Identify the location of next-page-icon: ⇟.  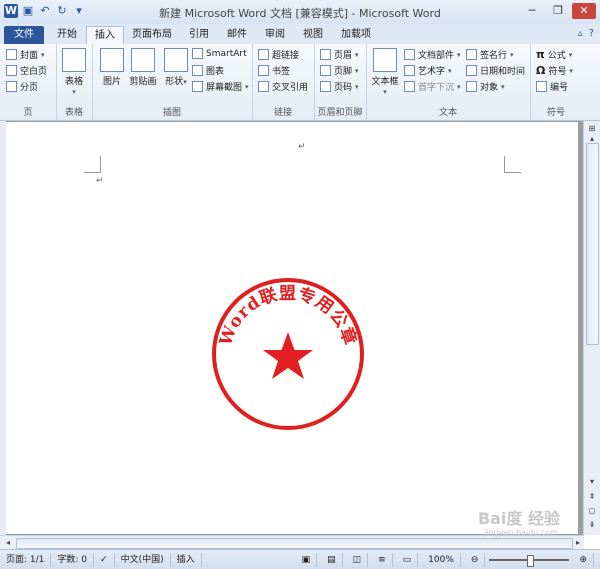
(592, 525).